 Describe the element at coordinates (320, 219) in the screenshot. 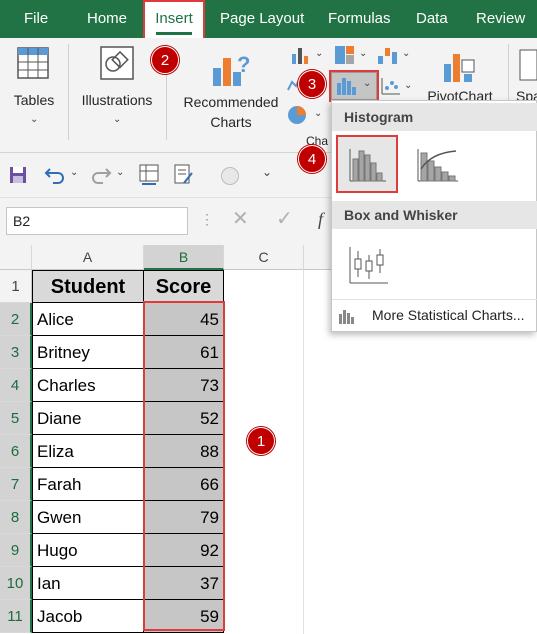

I see `function-icon: f` at that location.